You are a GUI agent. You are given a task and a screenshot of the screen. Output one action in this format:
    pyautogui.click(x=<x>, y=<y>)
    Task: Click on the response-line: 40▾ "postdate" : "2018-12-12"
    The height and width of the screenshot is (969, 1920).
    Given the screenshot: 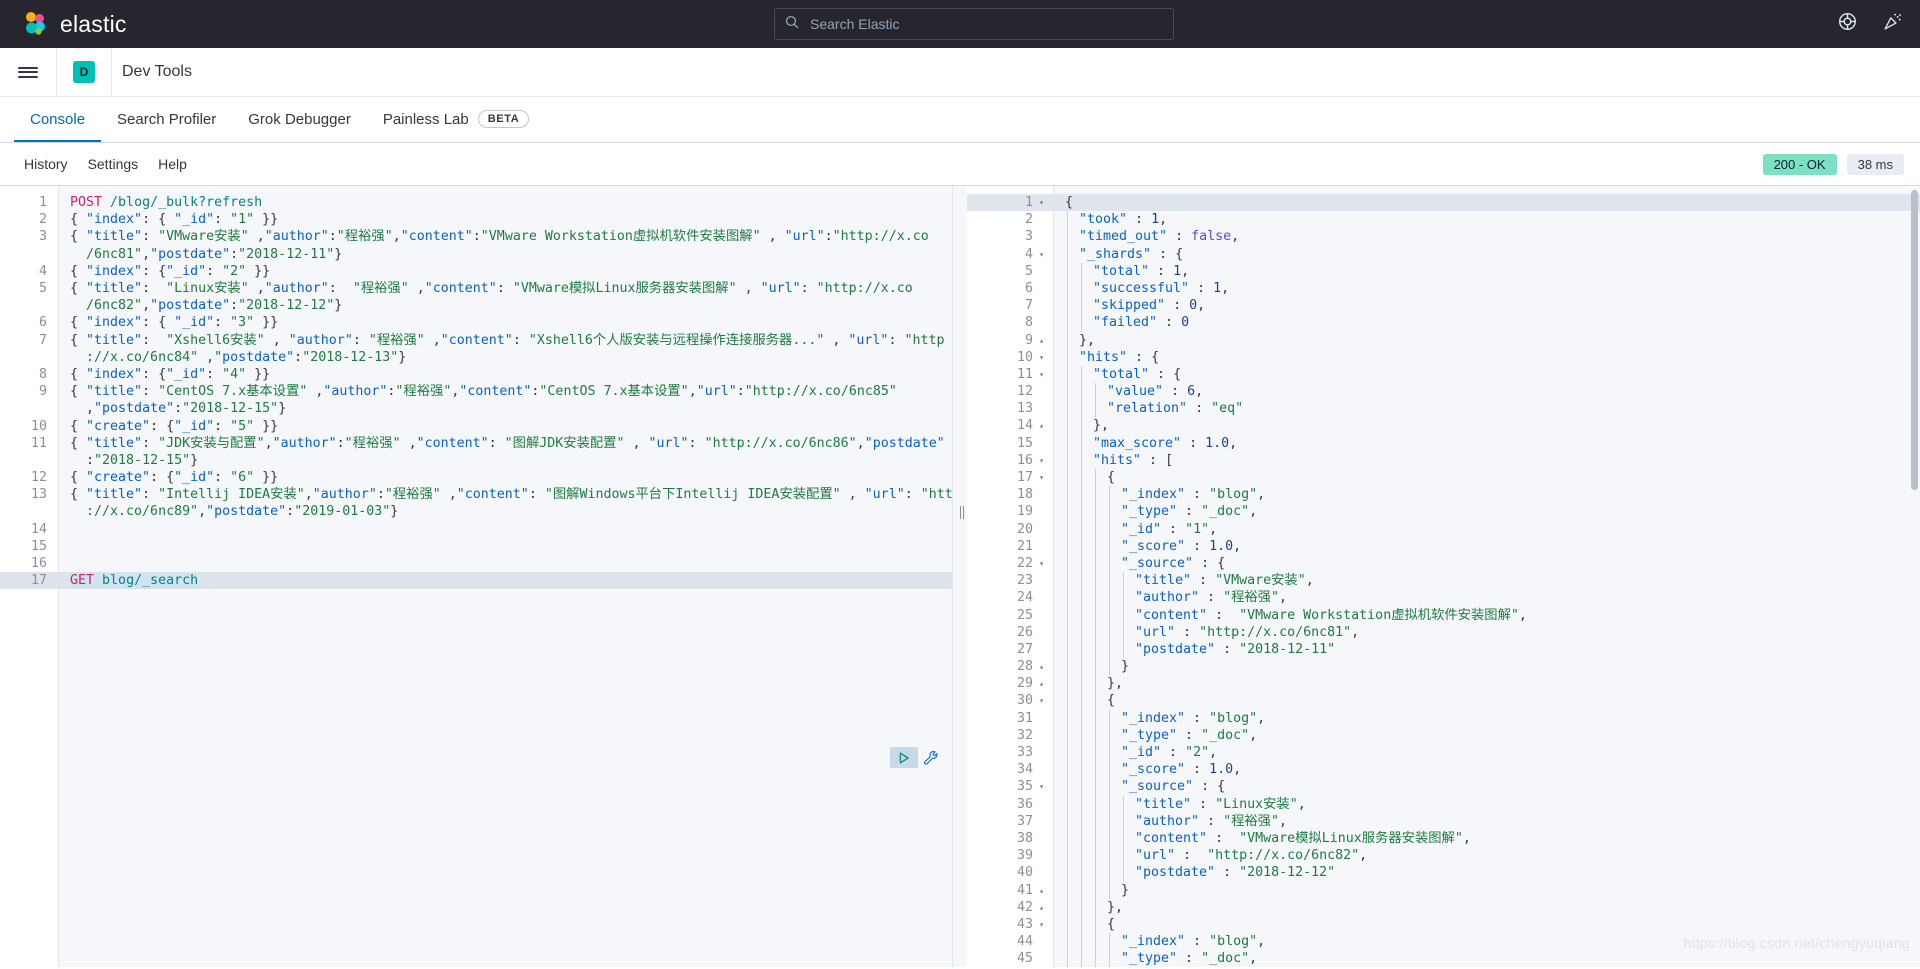 What is the action you would take?
    pyautogui.click(x=1443, y=873)
    